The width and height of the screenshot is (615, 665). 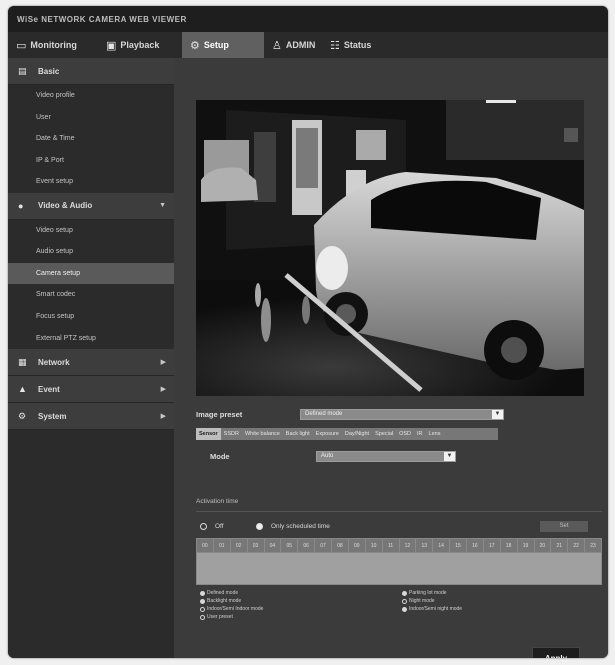 What do you see at coordinates (91, 96) in the screenshot?
I see `sidebar-item-video-profile: Video profile` at bounding box center [91, 96].